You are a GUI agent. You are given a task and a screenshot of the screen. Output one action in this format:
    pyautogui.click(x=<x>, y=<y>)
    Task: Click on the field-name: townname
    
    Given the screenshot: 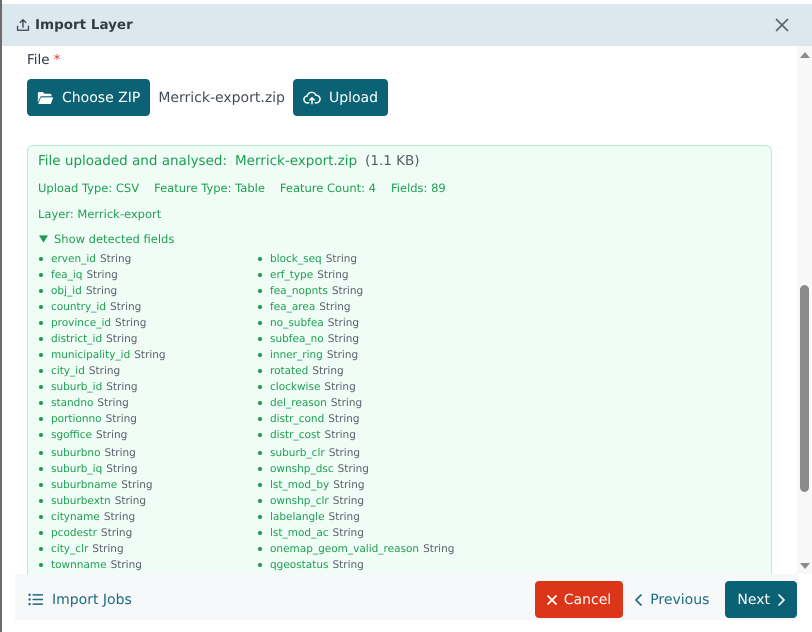 What is the action you would take?
    pyautogui.click(x=79, y=565)
    